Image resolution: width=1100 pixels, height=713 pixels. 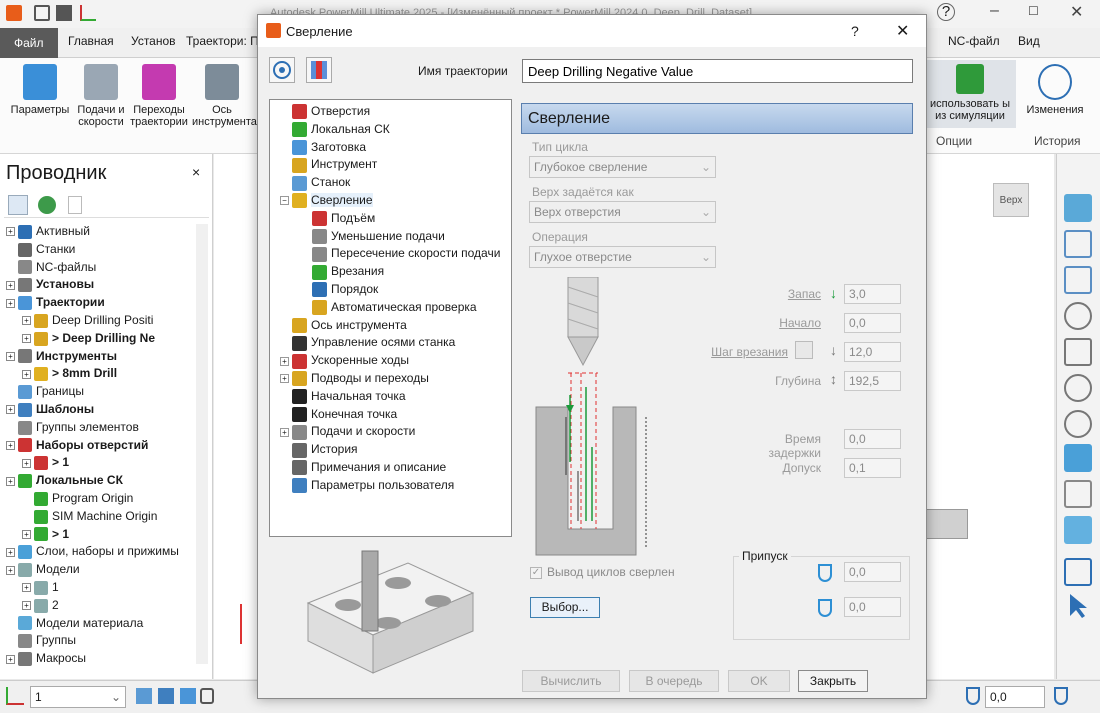 What do you see at coordinates (373, 485) in the screenshot?
I see `nav-item: Параметры пользователя` at bounding box center [373, 485].